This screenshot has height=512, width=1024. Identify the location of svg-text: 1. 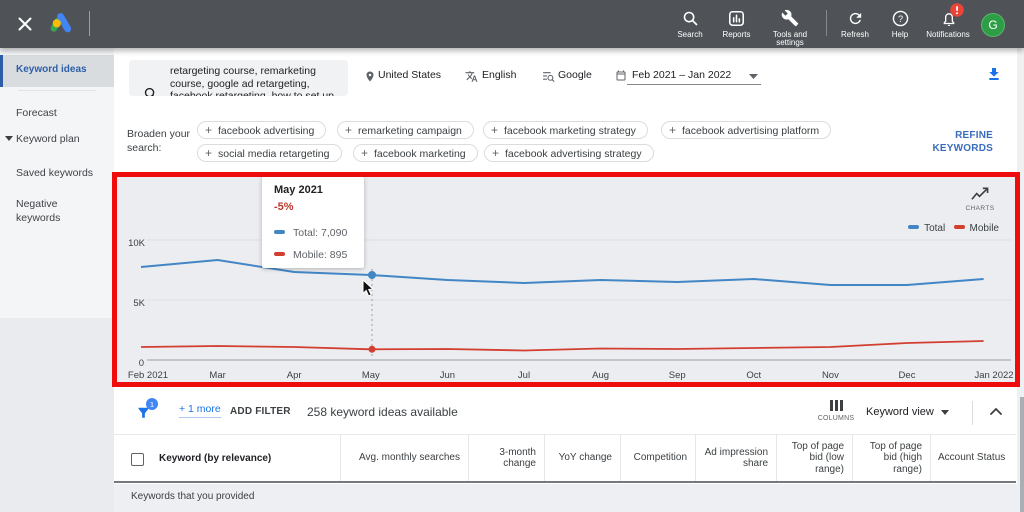
(152, 404).